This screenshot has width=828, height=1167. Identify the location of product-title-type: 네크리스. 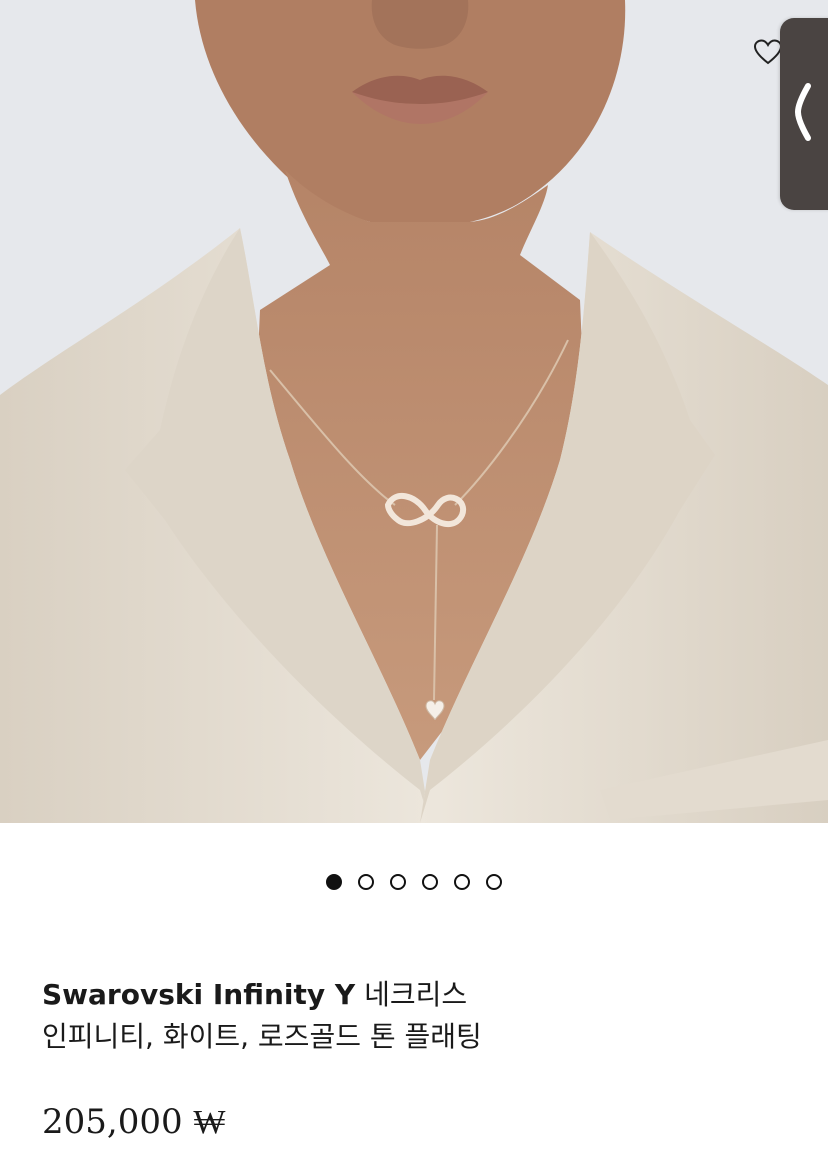
(416, 994).